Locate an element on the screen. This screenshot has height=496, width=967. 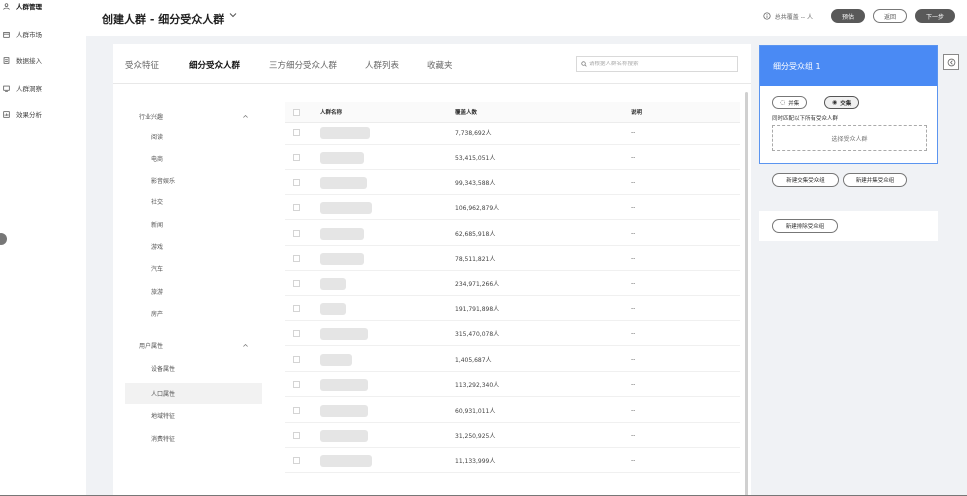
category-item-demographics: 人口属性 is located at coordinates (193, 393).